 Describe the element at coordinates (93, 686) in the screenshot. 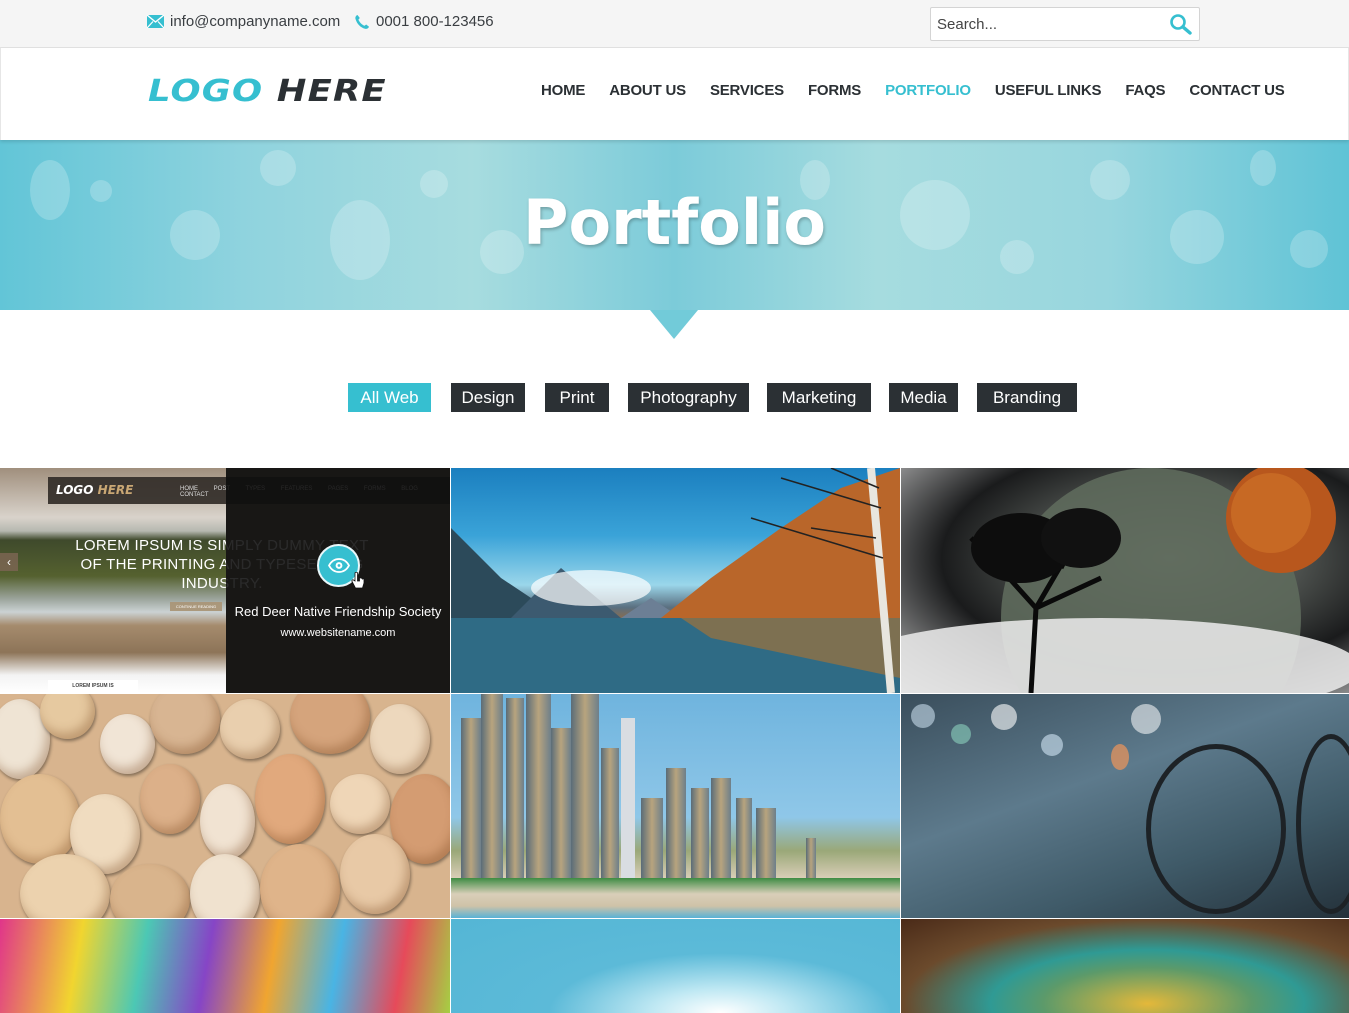

I see `website-preview-card: LOREM IPSUM IS` at that location.